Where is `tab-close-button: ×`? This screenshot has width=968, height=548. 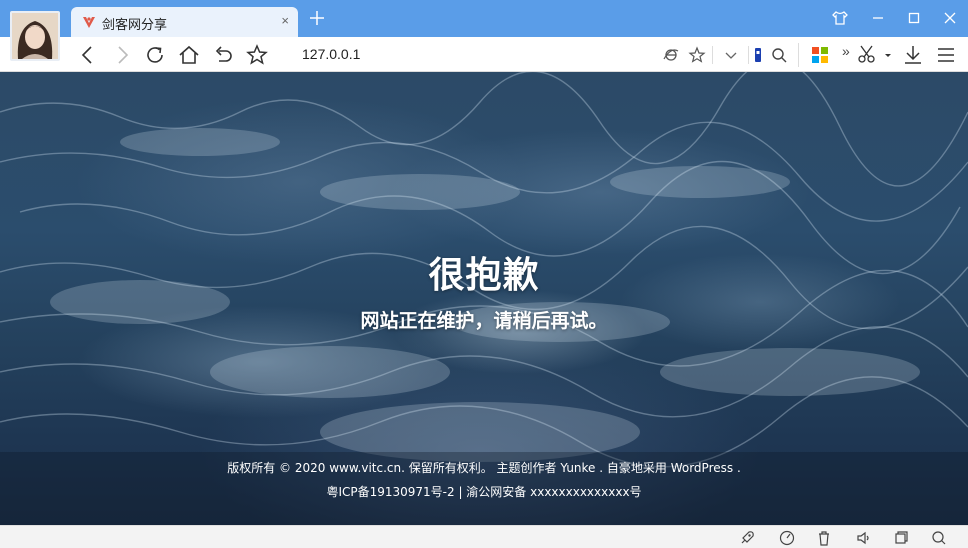 tab-close-button: × is located at coordinates (285, 20).